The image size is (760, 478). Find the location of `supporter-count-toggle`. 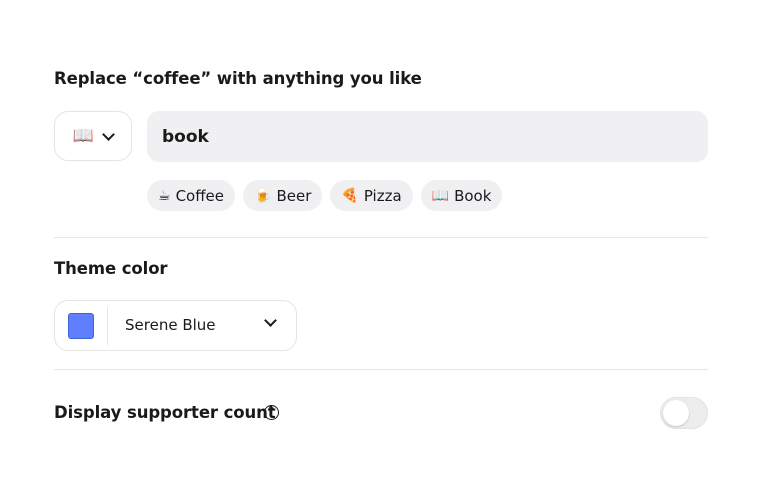

supporter-count-toggle is located at coordinates (684, 413).